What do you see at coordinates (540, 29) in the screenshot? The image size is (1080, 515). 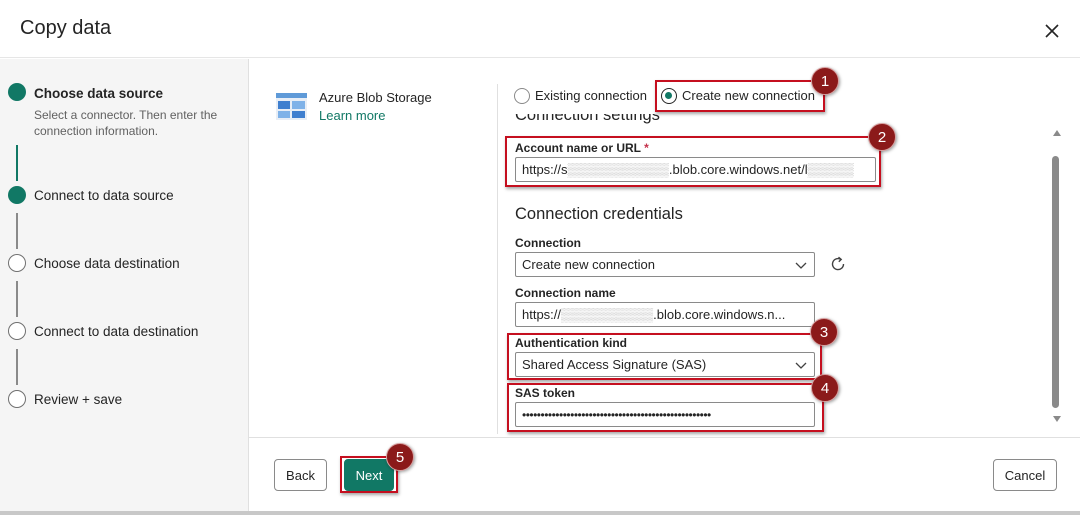 I see `dialog-header: Copy data` at bounding box center [540, 29].